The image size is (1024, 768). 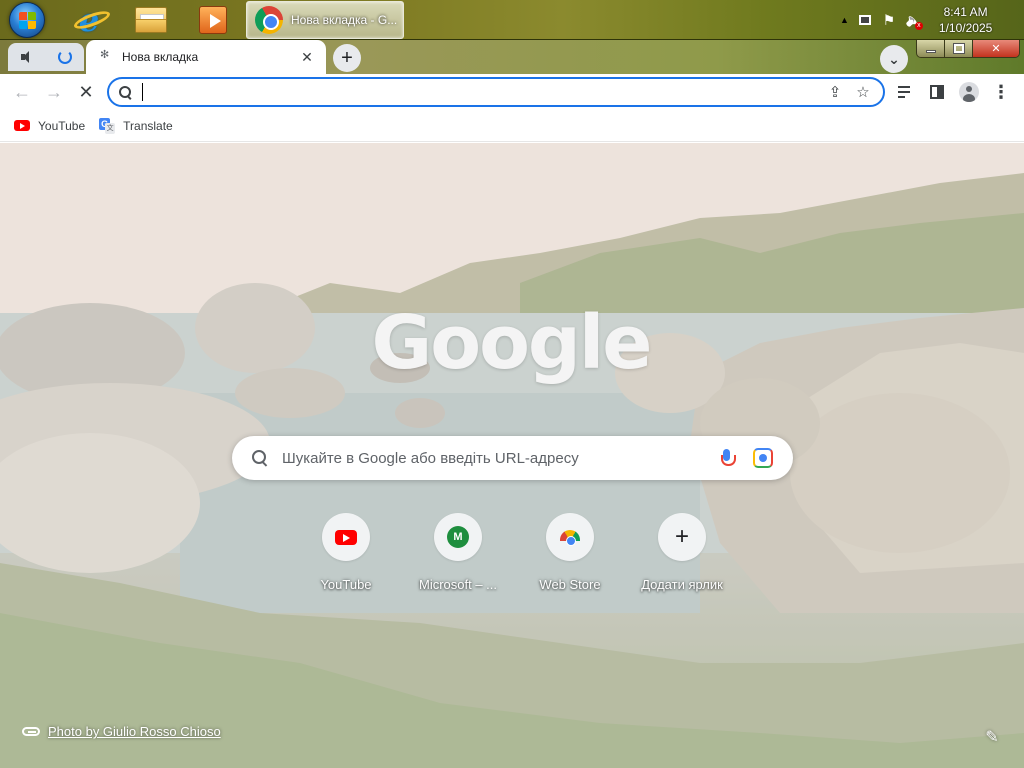 I want to click on stop-loading-button: ✕, so click(x=86, y=92).